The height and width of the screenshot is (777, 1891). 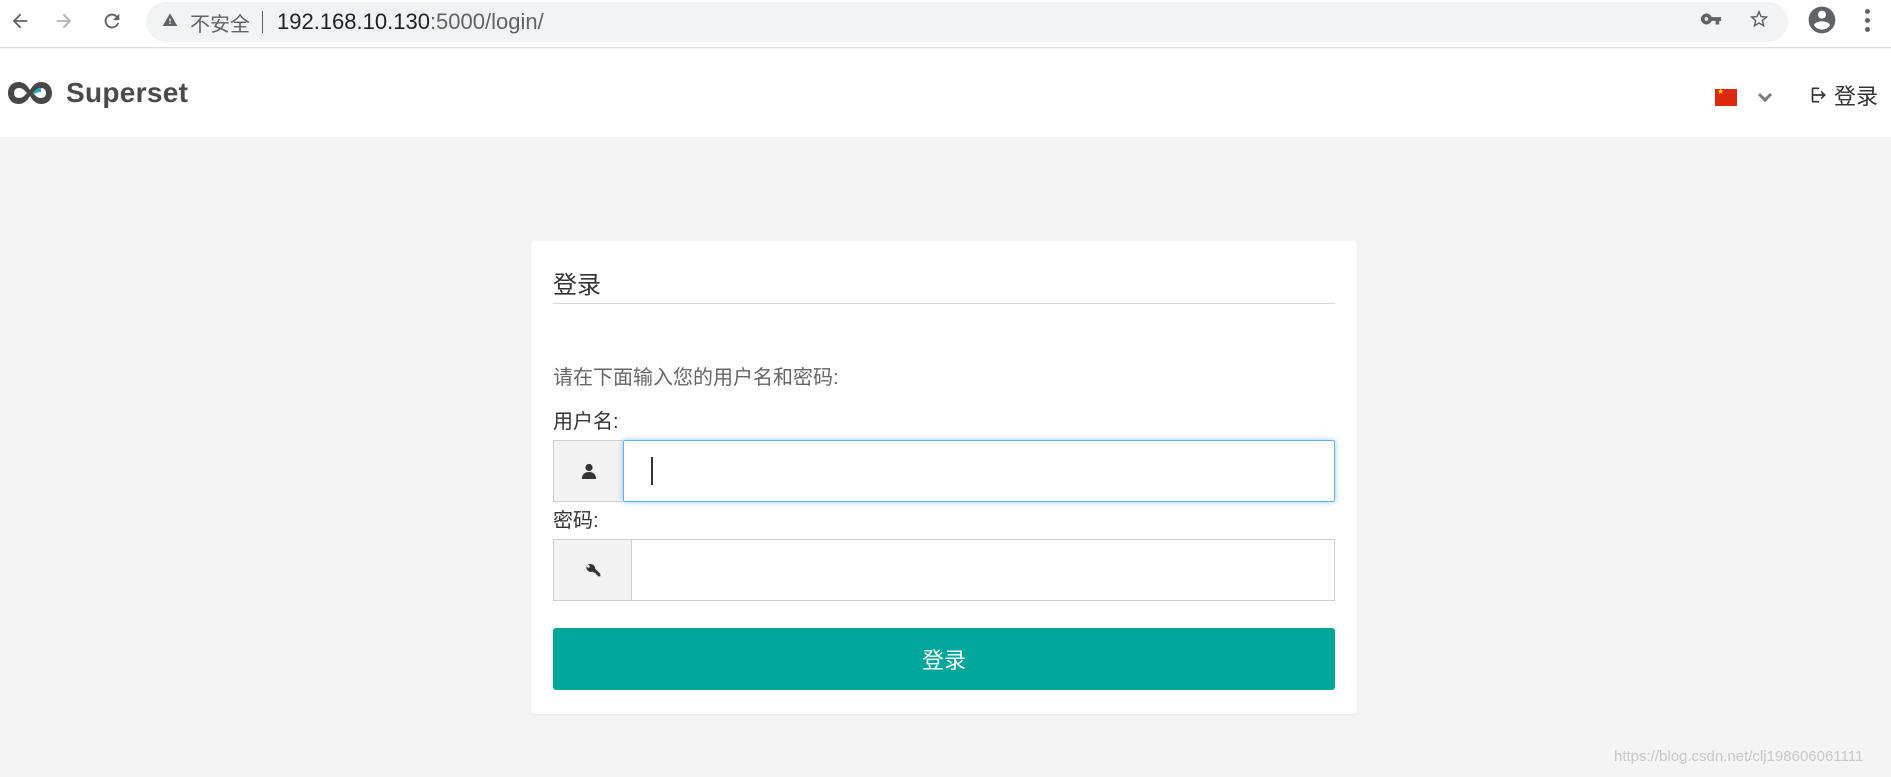 I want to click on browser-toolbar: 不安全 192.168.10.130:5000/login/, so click(x=945, y=24).